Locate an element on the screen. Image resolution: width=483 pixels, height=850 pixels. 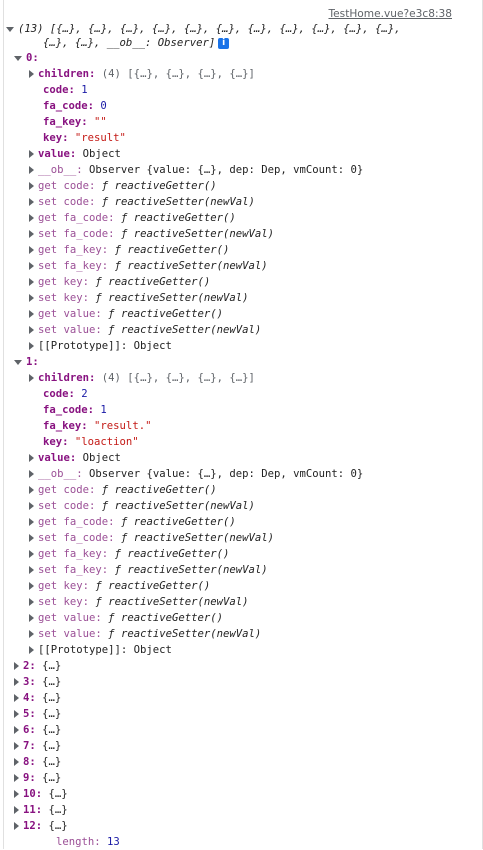
info-icon: i is located at coordinates (224, 43).